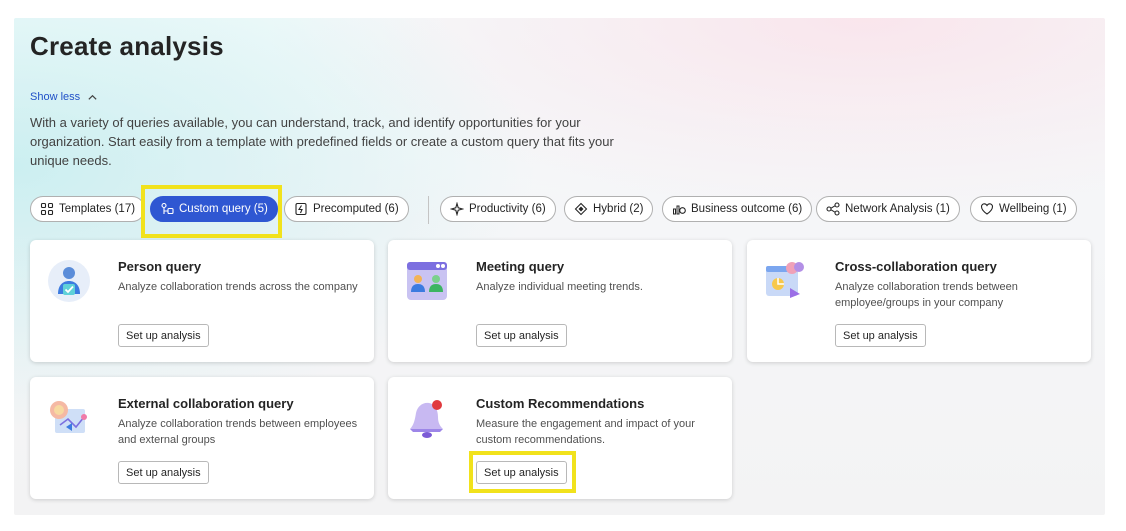  I want to click on filter-chip-wellbeing: Wellbeing (1), so click(1023, 209).